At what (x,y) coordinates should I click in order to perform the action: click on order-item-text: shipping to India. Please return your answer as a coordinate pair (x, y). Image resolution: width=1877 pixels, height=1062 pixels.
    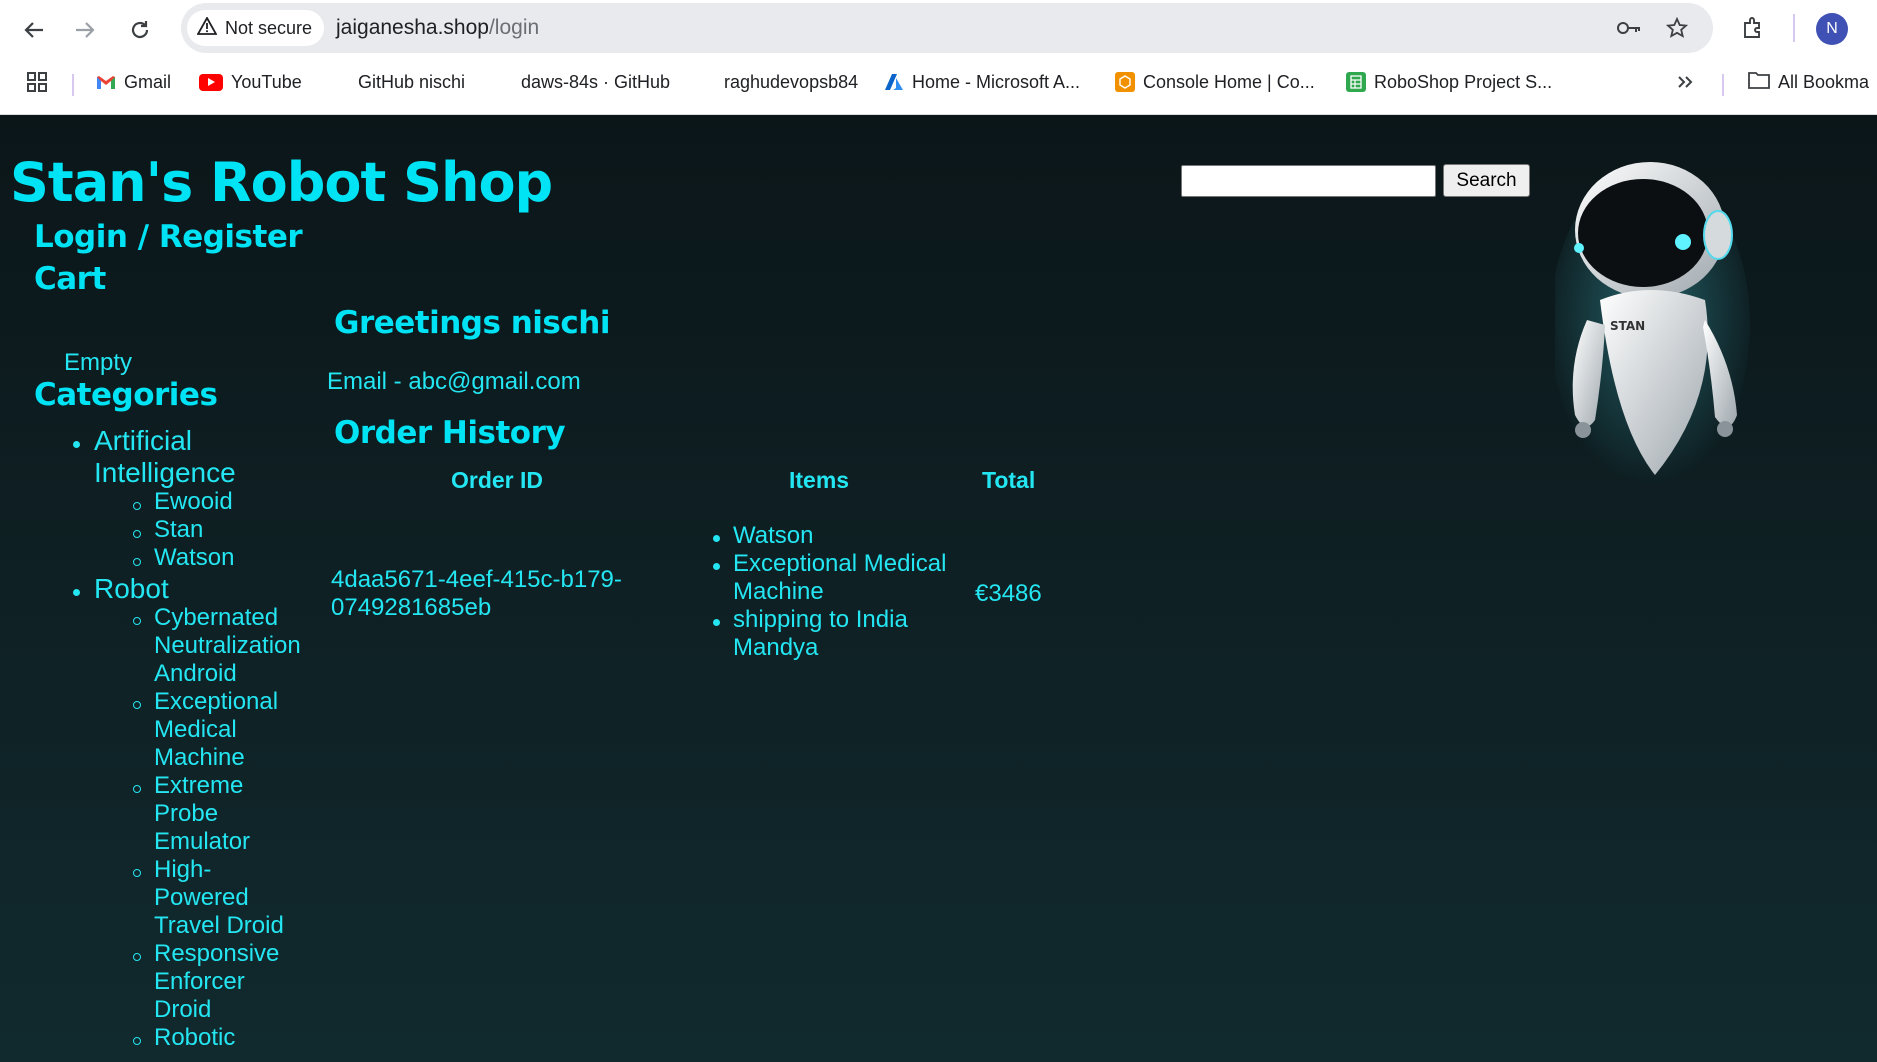
    Looking at the image, I should click on (820, 619).